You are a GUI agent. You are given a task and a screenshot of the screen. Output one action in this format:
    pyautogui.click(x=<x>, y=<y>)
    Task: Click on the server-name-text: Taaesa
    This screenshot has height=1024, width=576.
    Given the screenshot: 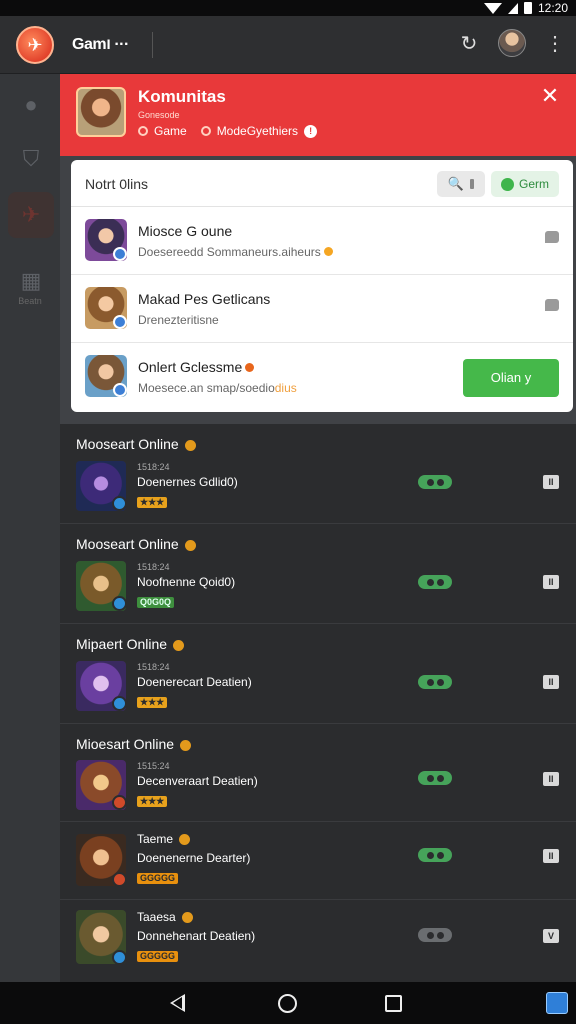 What is the action you would take?
    pyautogui.click(x=156, y=917)
    